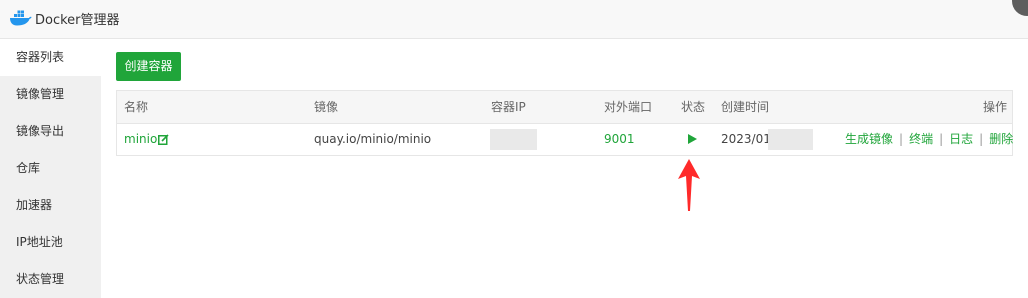 The width and height of the screenshot is (1028, 298). Describe the element at coordinates (39, 242) in the screenshot. I see `sidebar-item-label: IP地址池` at that location.